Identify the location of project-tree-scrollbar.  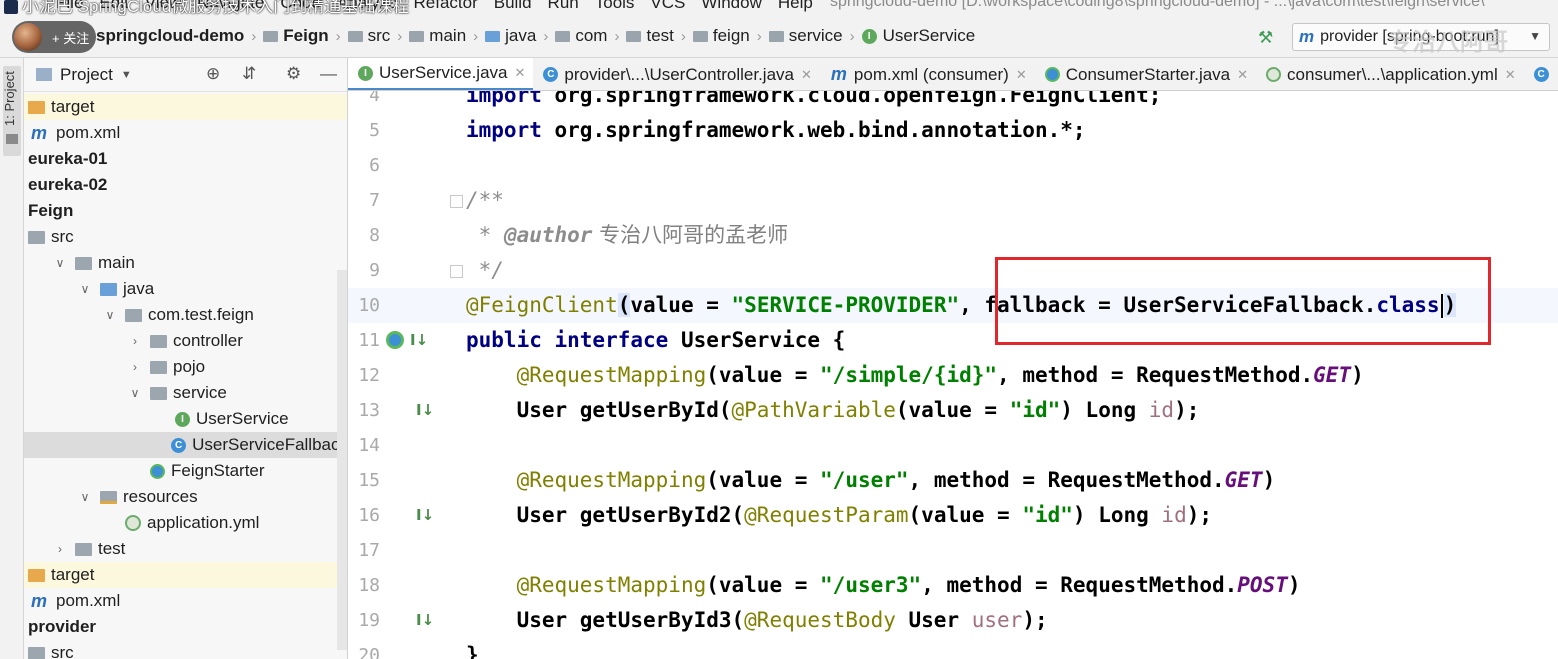
(342, 460).